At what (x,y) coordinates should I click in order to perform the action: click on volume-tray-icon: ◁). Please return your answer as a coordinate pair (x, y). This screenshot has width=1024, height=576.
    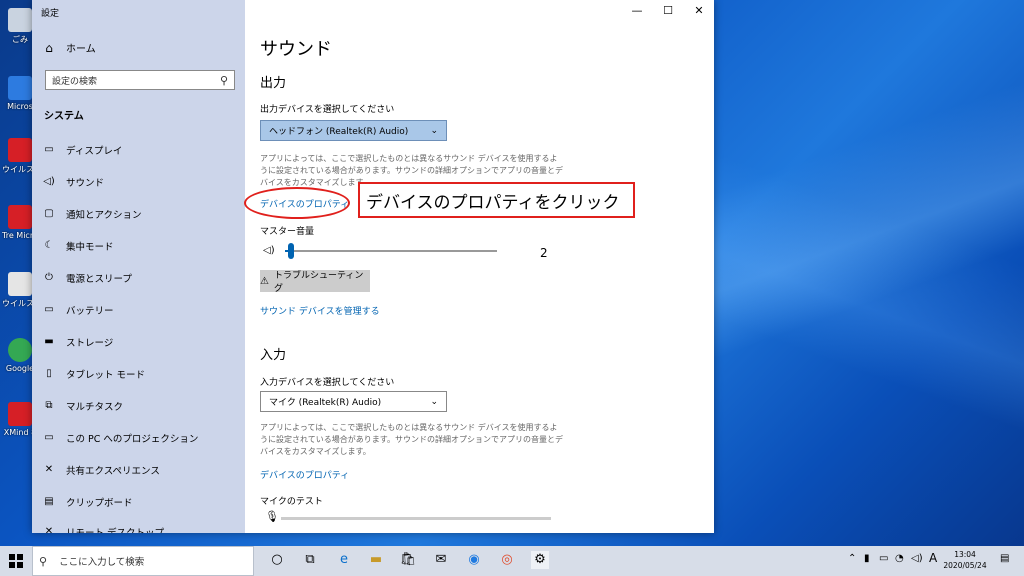
    Looking at the image, I should click on (917, 558).